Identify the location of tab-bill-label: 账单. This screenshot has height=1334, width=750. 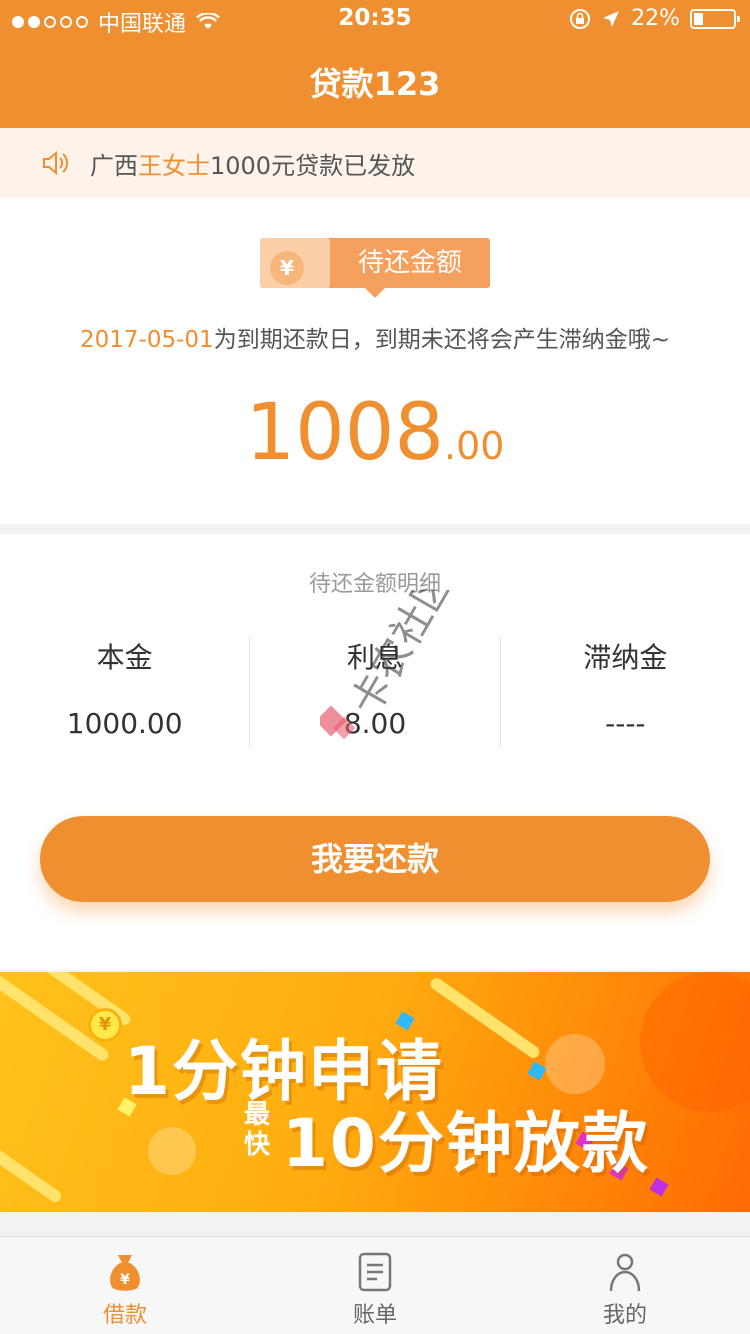
(374, 1315).